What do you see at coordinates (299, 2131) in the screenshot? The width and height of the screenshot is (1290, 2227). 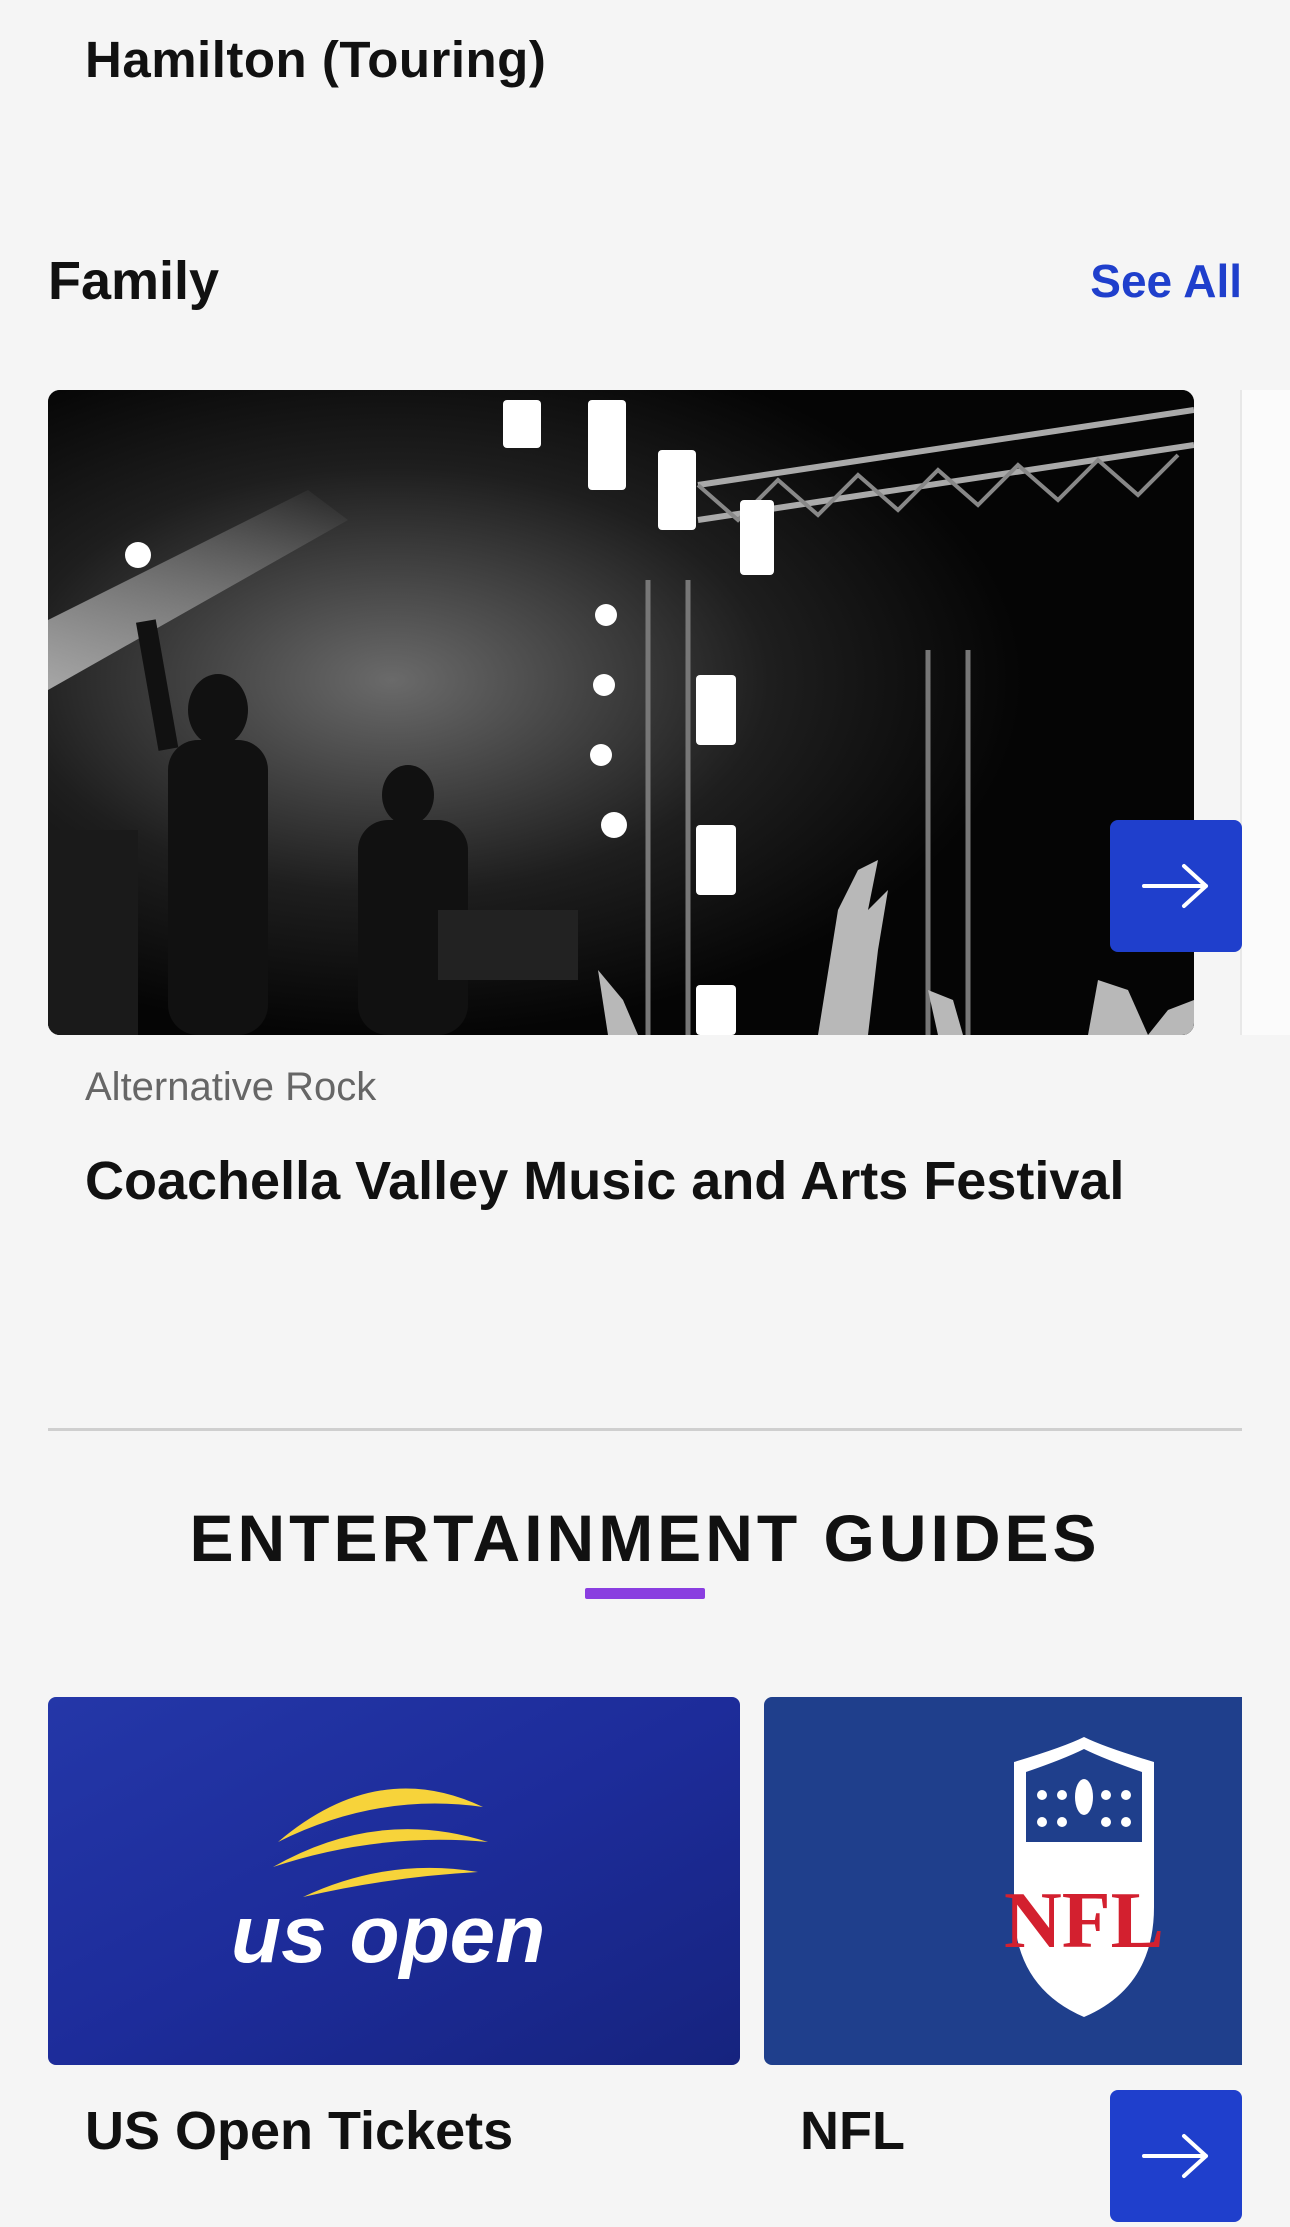 I see `guide-label-us-open: US Open Tickets` at bounding box center [299, 2131].